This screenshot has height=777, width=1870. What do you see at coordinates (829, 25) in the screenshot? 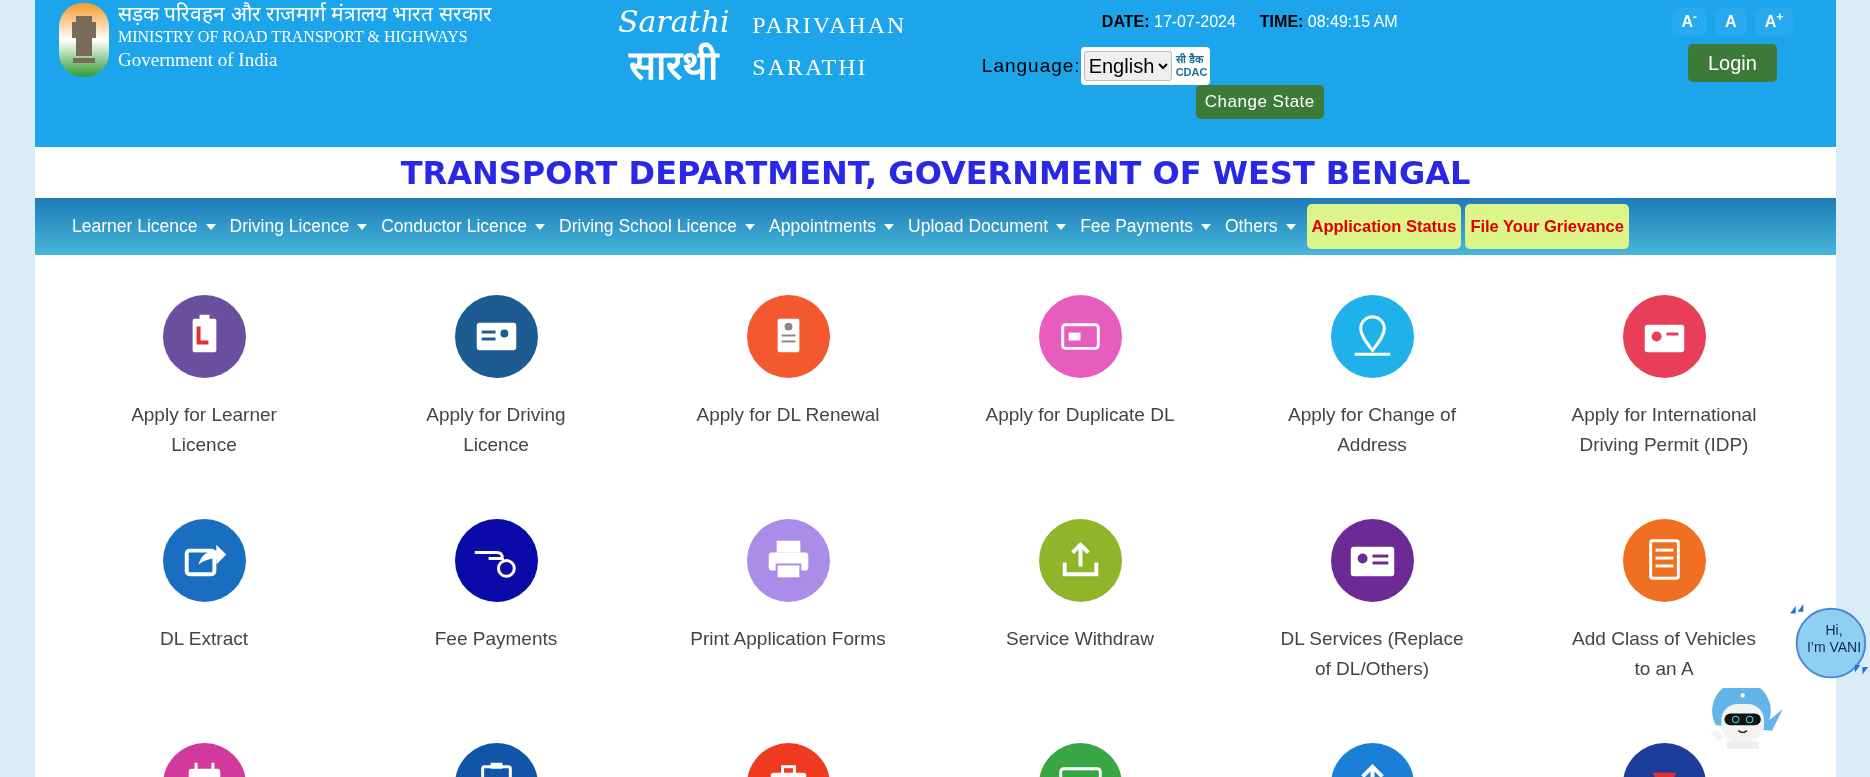
I see `portal-name: PARIVAHAN` at bounding box center [829, 25].